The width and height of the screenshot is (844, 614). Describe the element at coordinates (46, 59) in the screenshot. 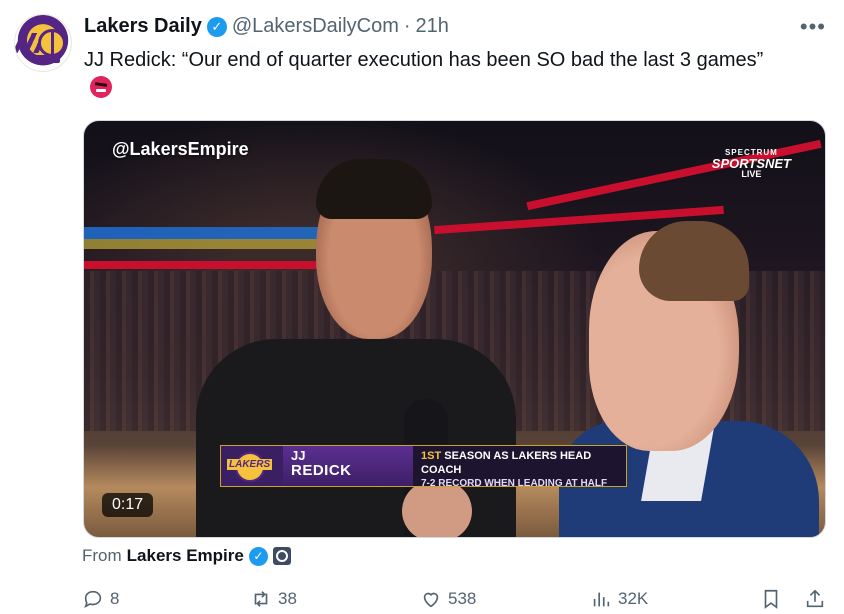

I see `avatar-ribbon-graphic` at that location.